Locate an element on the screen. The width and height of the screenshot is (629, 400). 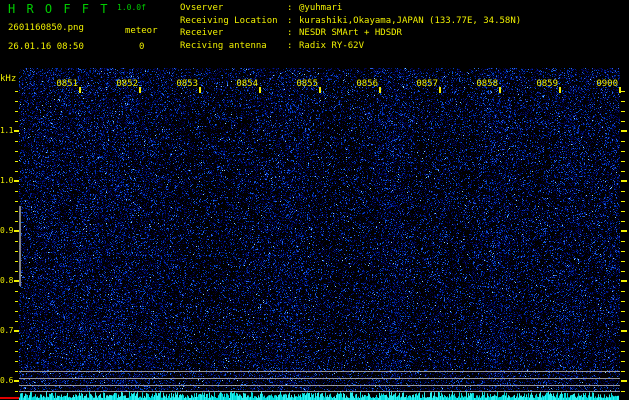
x-axis-label: 0855 is located at coordinates (307, 84).